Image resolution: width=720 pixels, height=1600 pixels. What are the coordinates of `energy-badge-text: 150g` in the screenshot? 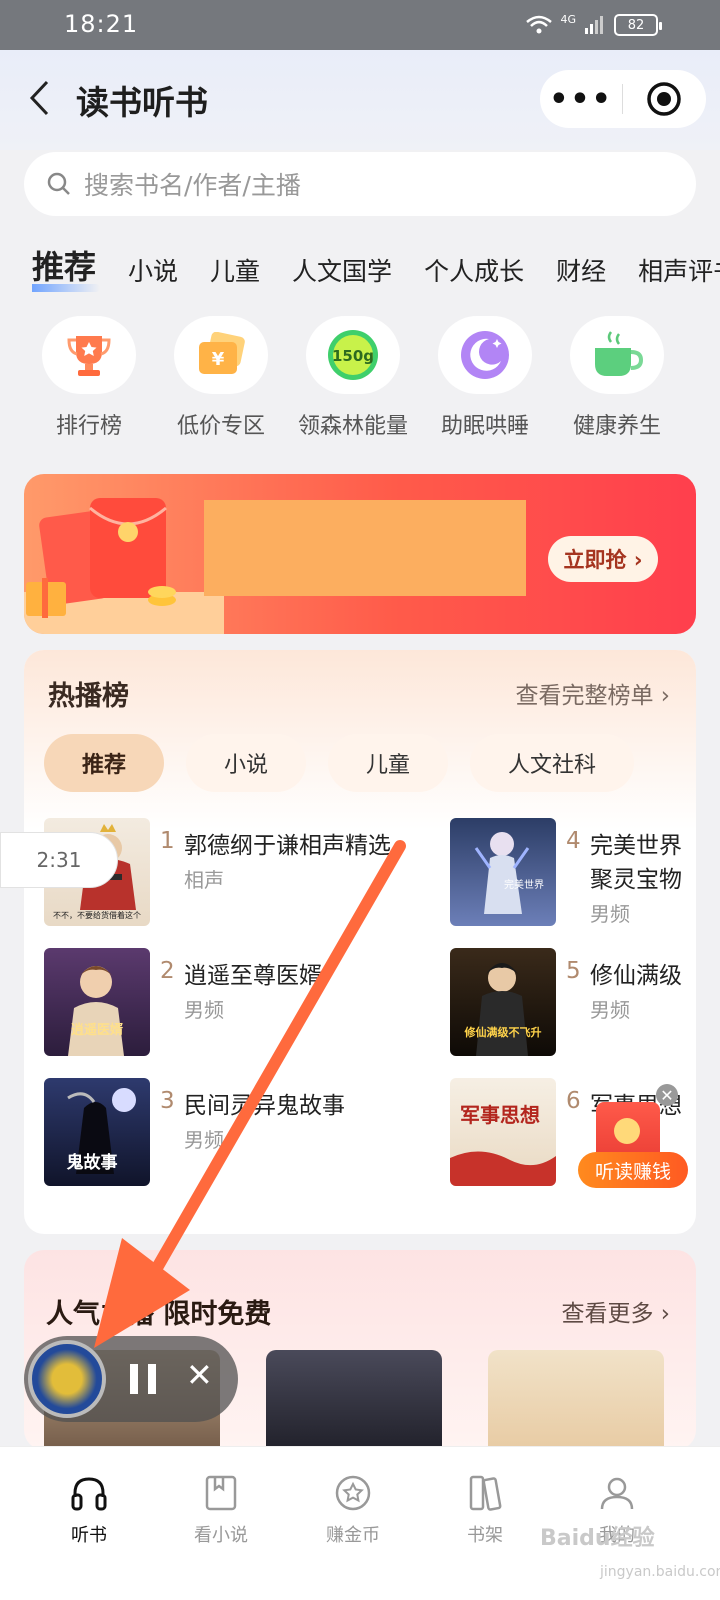 It's located at (353, 356).